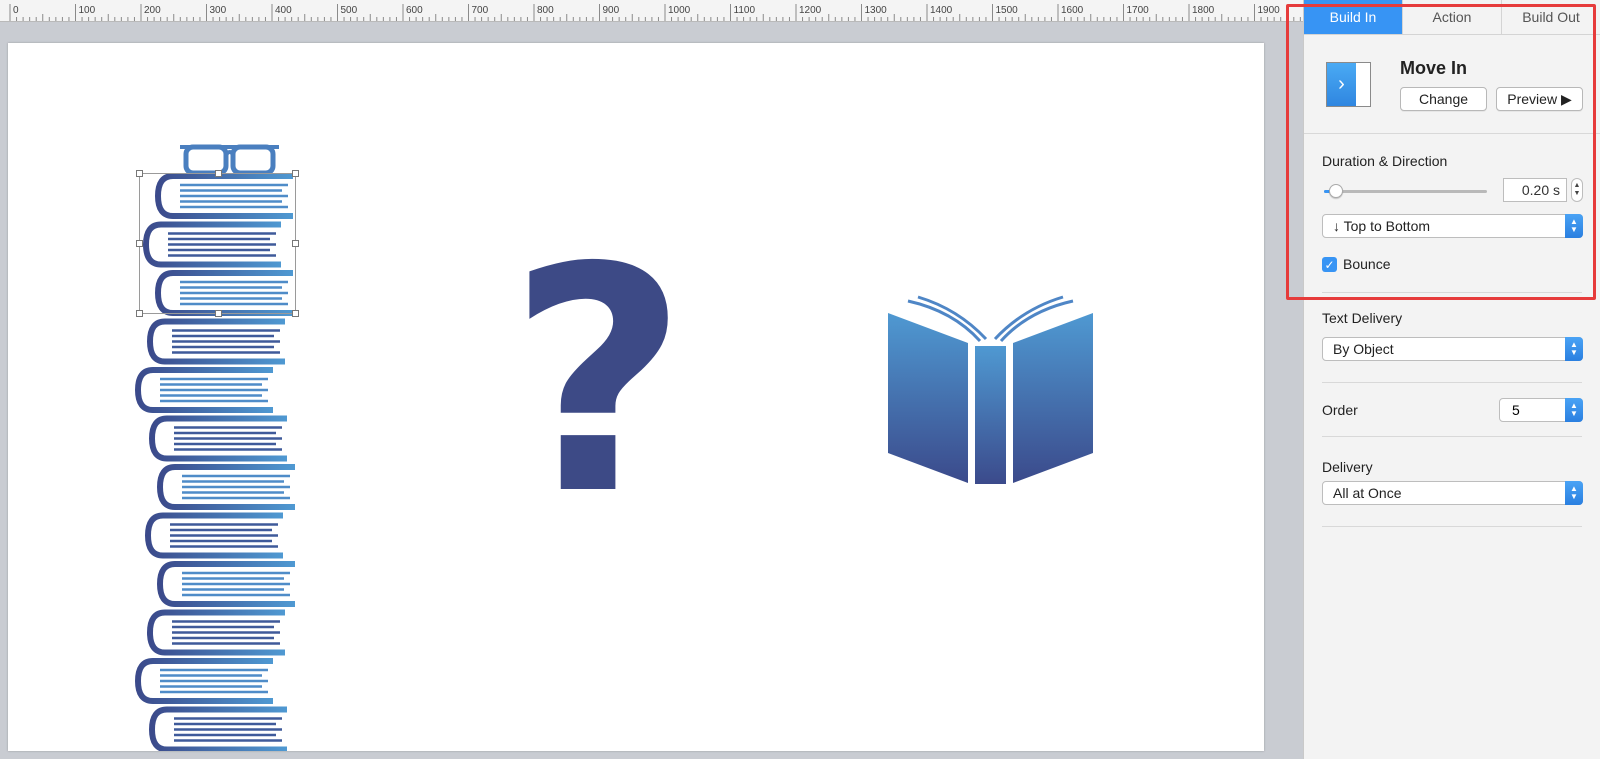  Describe the element at coordinates (1452, 226) in the screenshot. I see `direction-select: ↓ Top to Bottom ▲ ▼` at that location.